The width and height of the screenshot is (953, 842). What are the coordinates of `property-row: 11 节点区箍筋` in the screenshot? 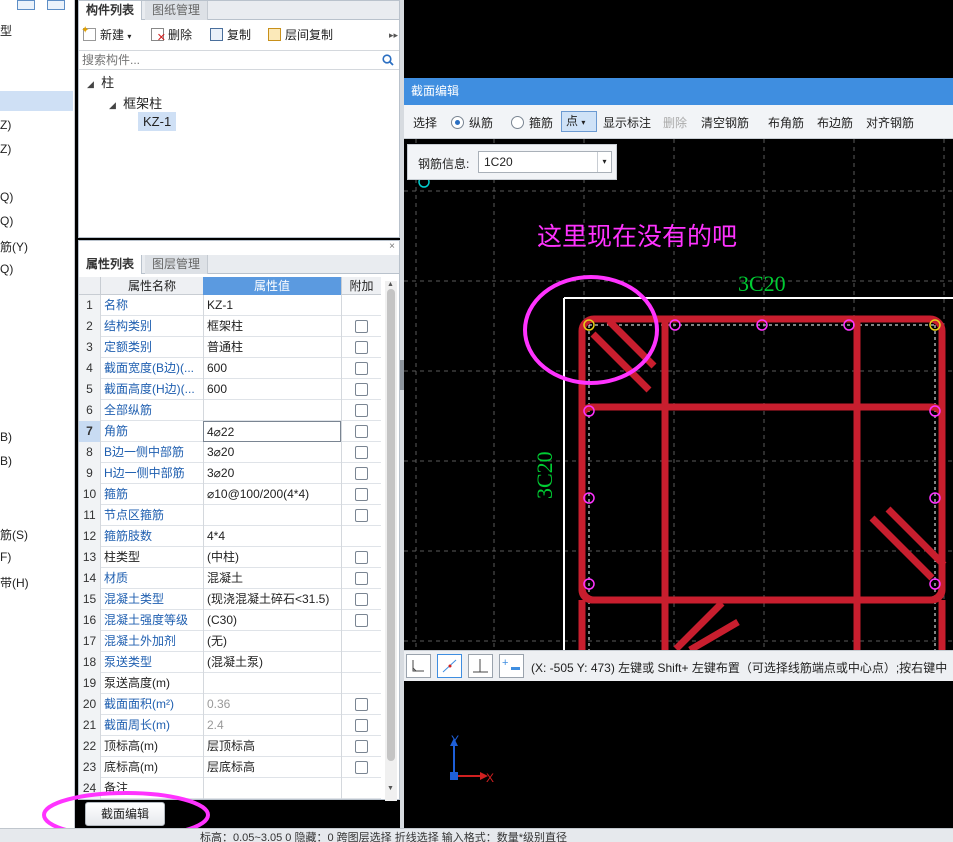 It's located at (230, 515).